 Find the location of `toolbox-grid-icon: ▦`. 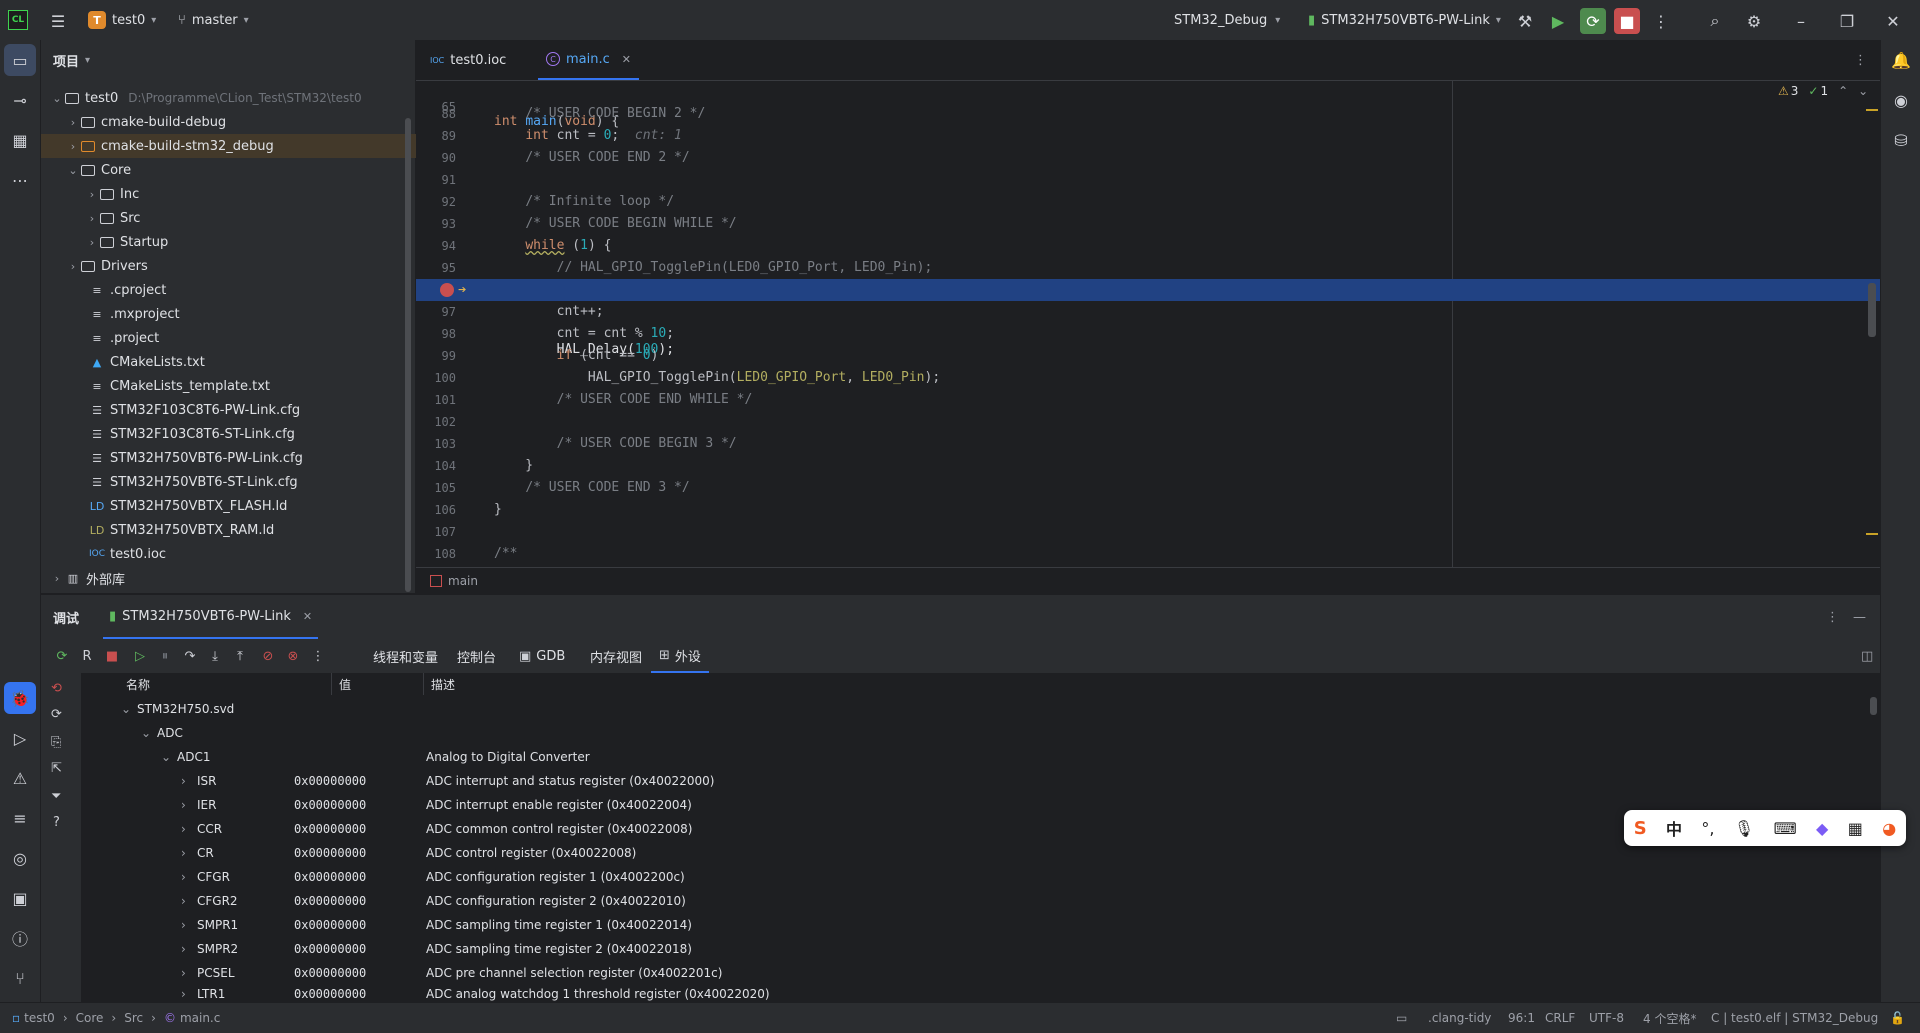

toolbox-grid-icon: ▦ is located at coordinates (1855, 828).